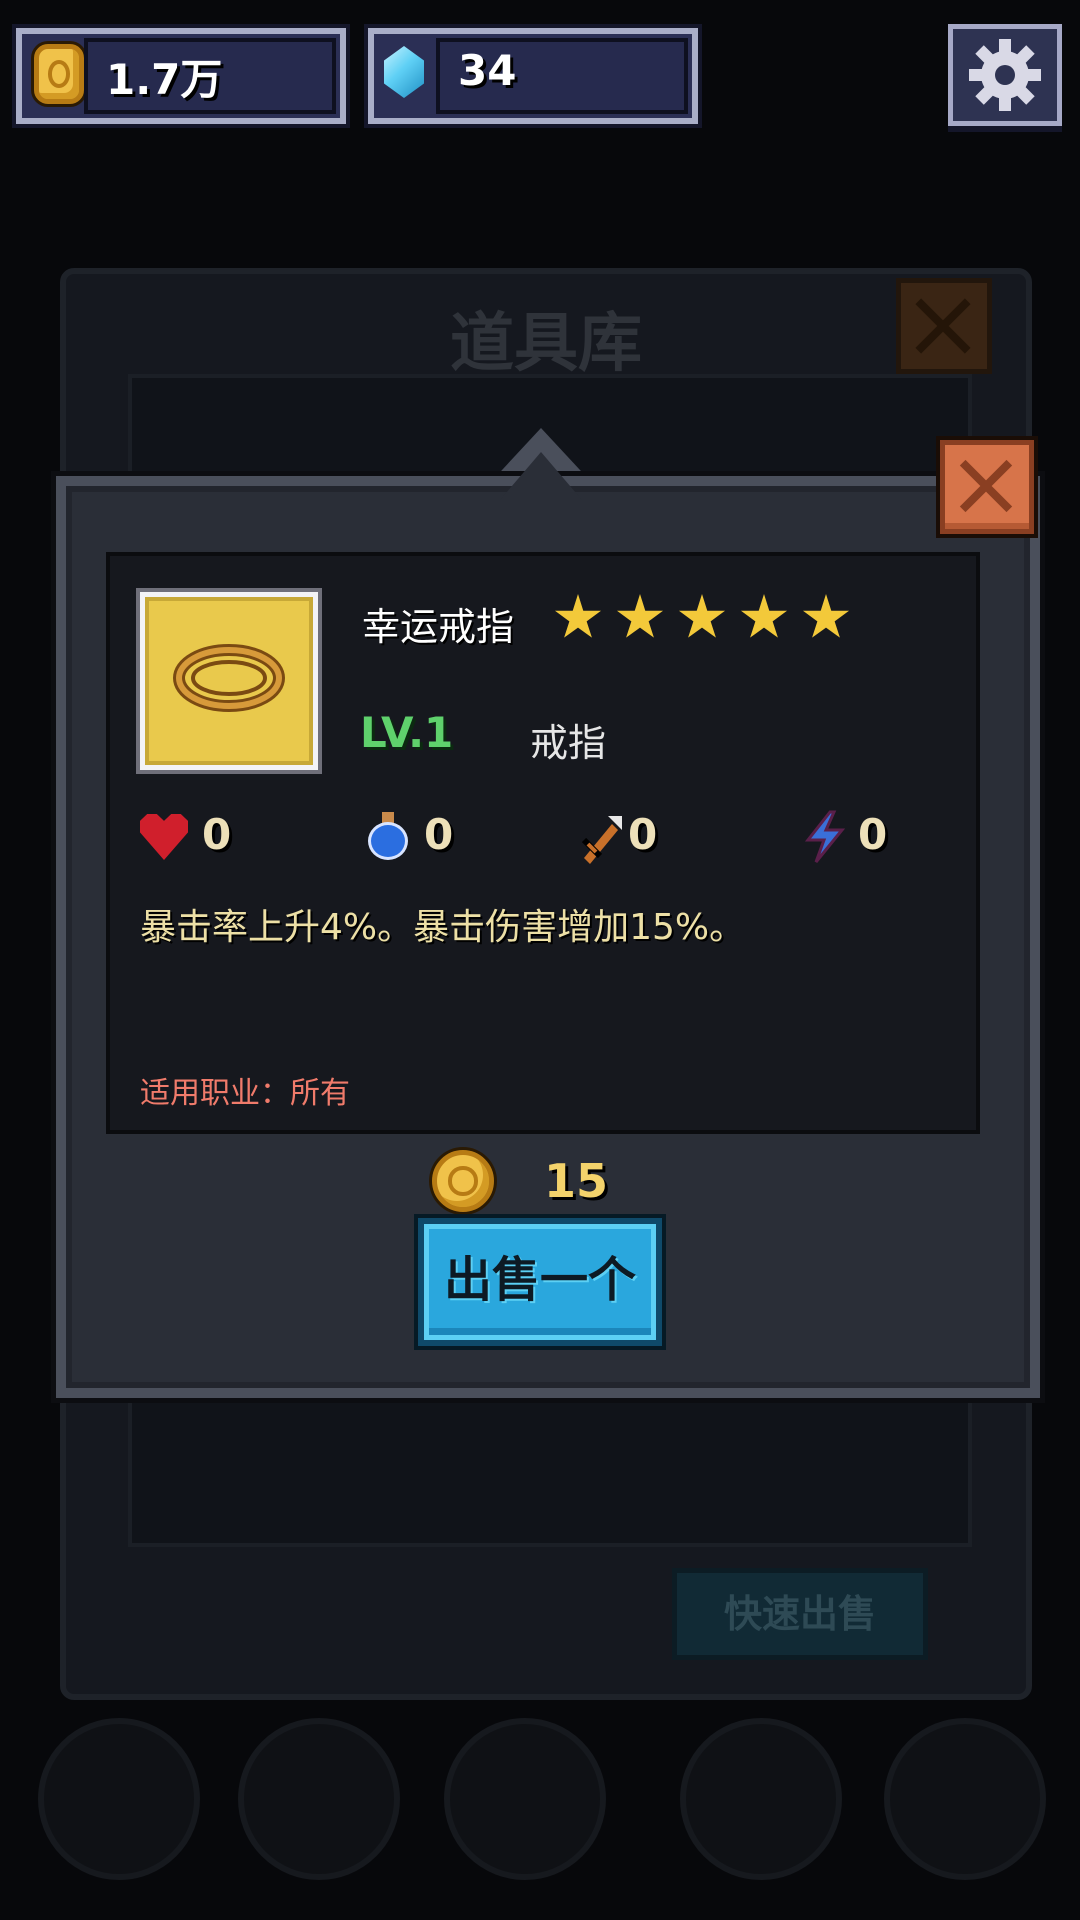 The height and width of the screenshot is (1920, 1080). Describe the element at coordinates (576, 1181) in the screenshot. I see `sell-price: 15` at that location.